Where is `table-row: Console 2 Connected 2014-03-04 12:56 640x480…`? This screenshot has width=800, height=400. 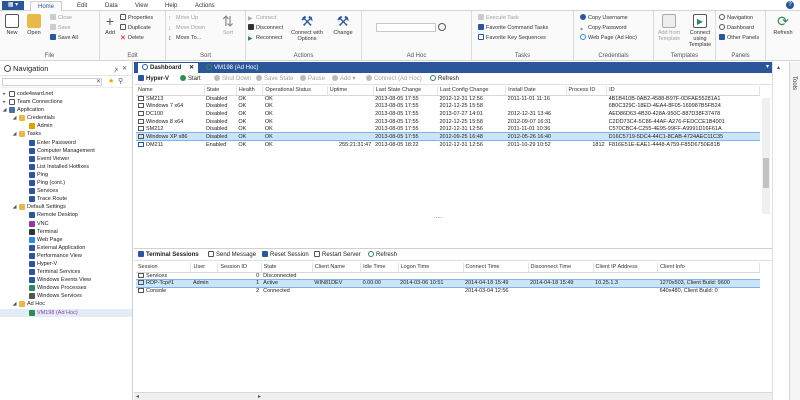 table-row: Console 2 Connected 2014-03-04 12:56 640x480… is located at coordinates (448, 291).